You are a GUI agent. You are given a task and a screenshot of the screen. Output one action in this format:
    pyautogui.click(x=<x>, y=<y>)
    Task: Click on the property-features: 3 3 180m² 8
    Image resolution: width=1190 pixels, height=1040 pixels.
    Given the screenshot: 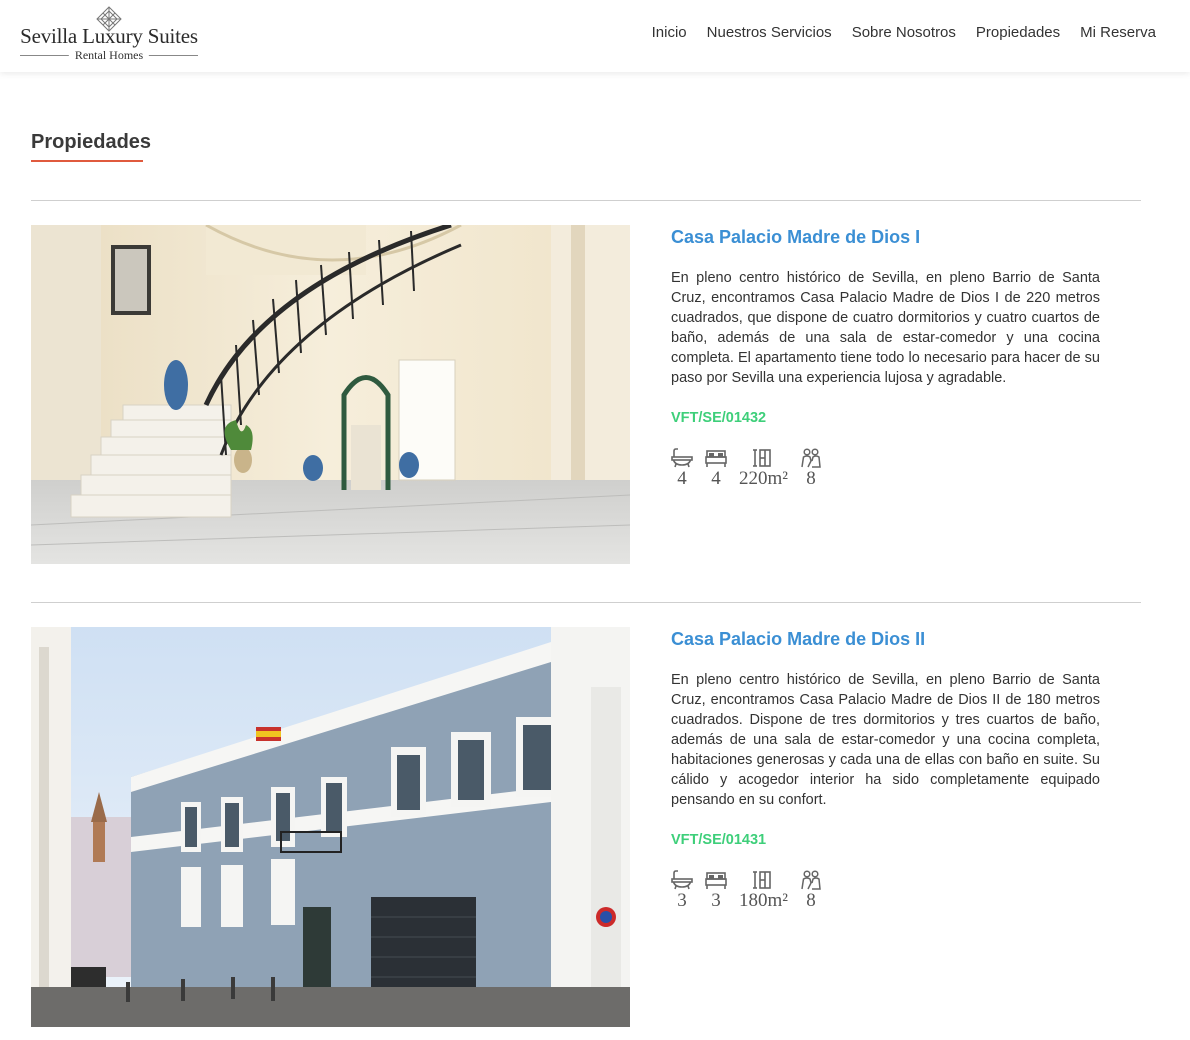 What is the action you would take?
    pyautogui.click(x=885, y=891)
    